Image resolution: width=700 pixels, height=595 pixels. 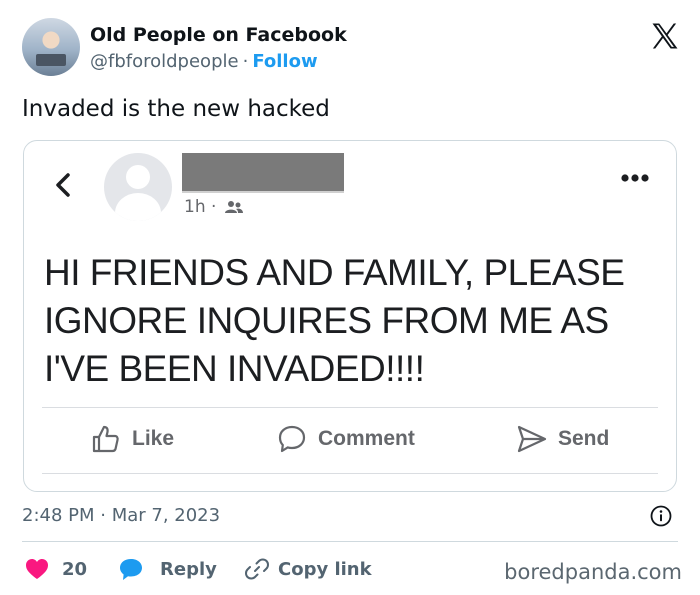 I want to click on comment-label: Comment, so click(x=366, y=438).